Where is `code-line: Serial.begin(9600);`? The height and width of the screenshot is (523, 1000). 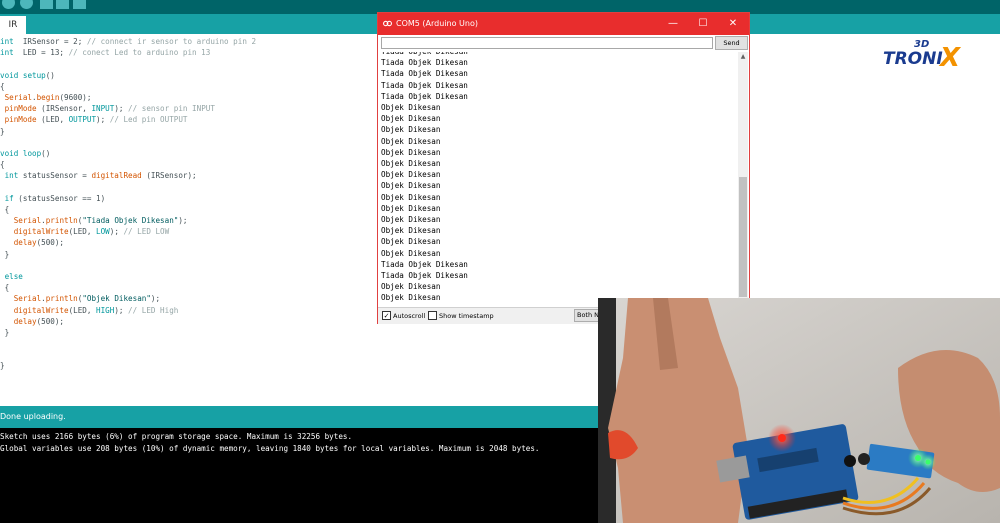 code-line: Serial.begin(9600); is located at coordinates (48, 97).